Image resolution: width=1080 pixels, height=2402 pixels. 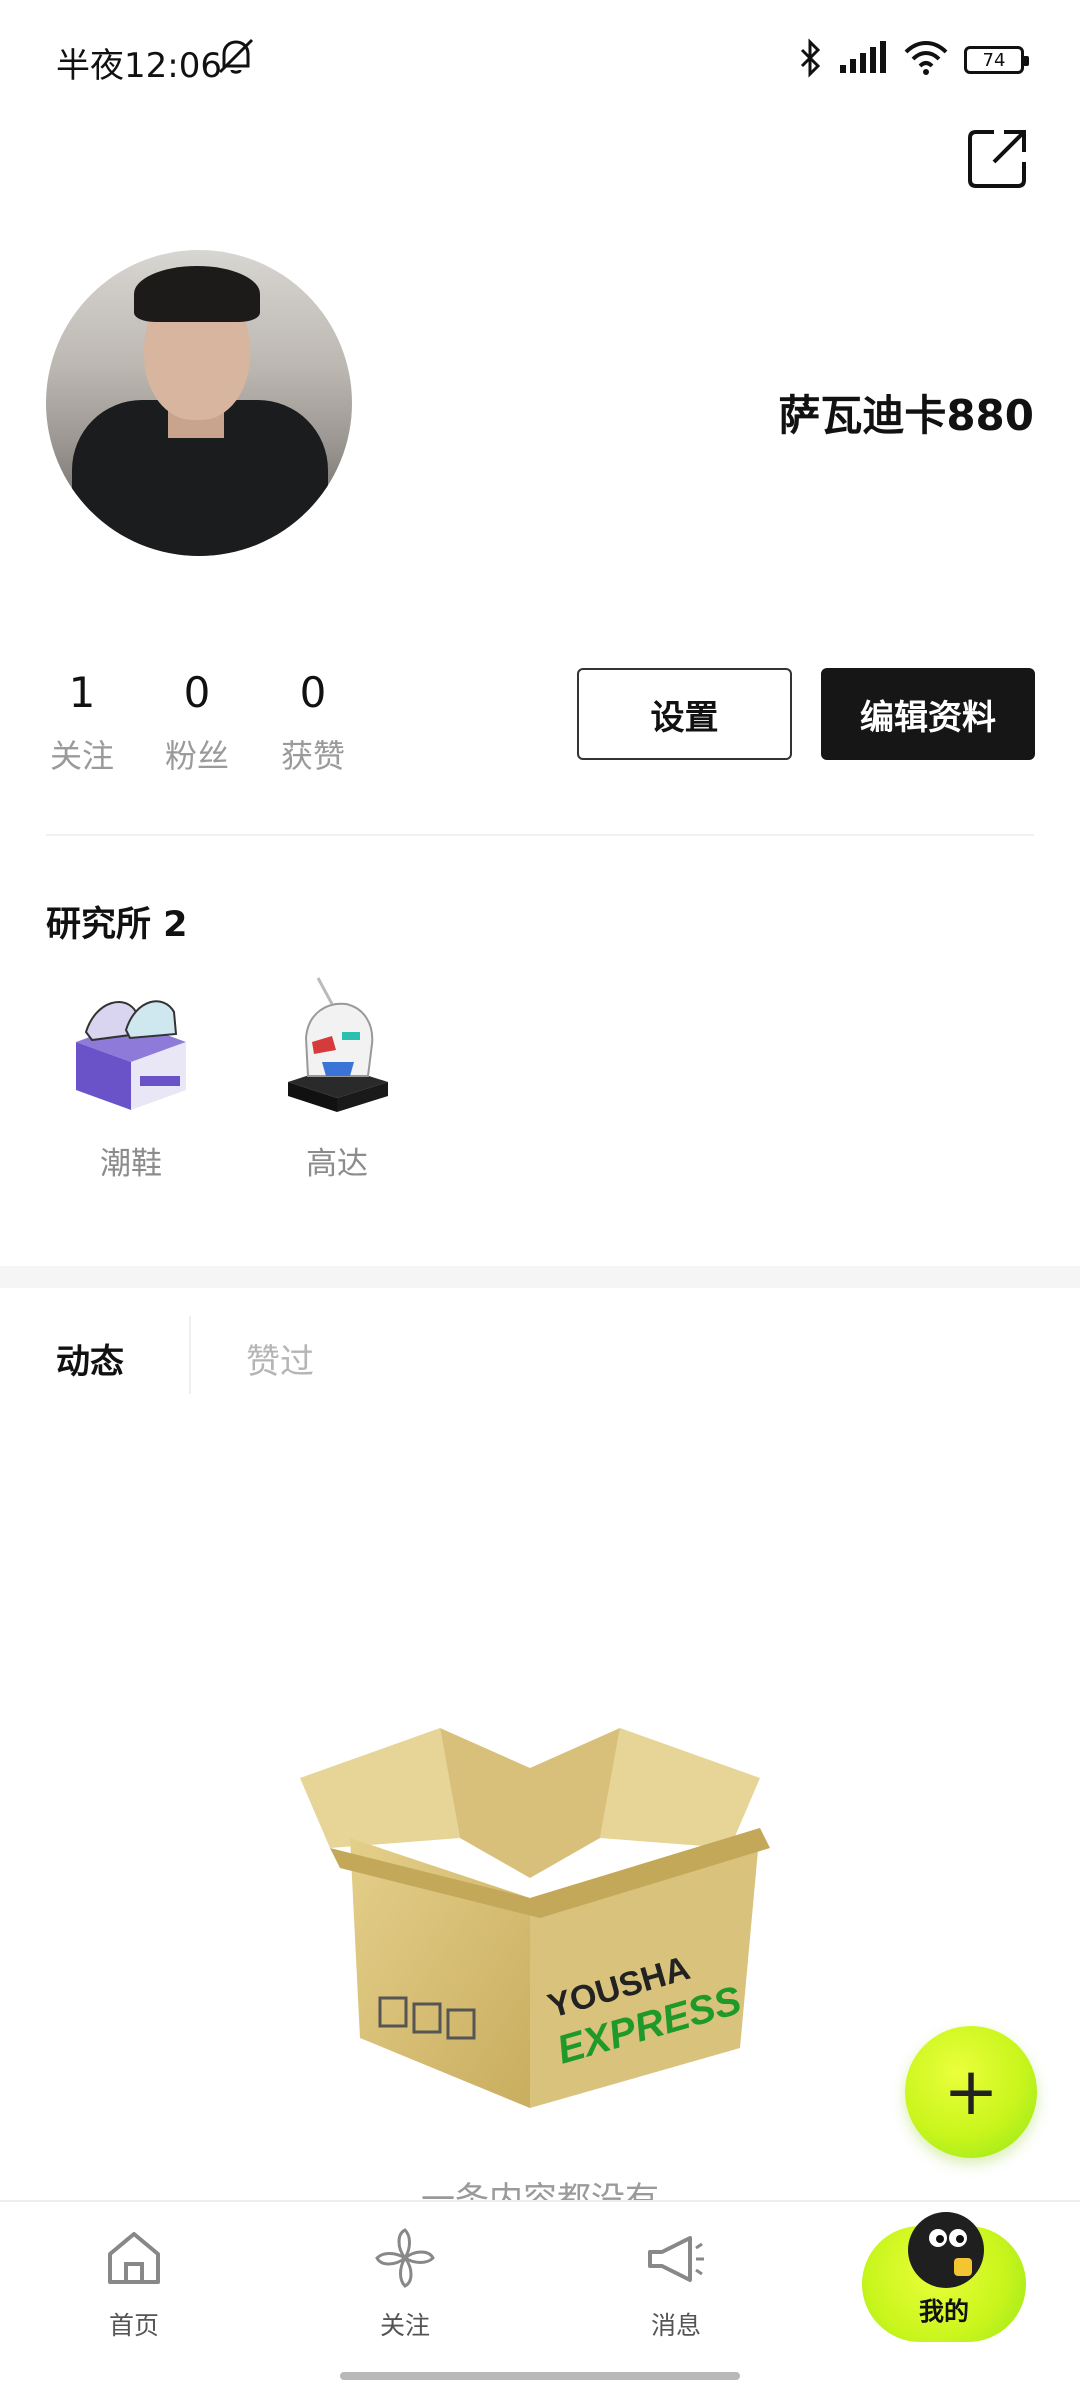 What do you see at coordinates (312, 756) in the screenshot?
I see `stat-likes-label: 获赞` at bounding box center [312, 756].